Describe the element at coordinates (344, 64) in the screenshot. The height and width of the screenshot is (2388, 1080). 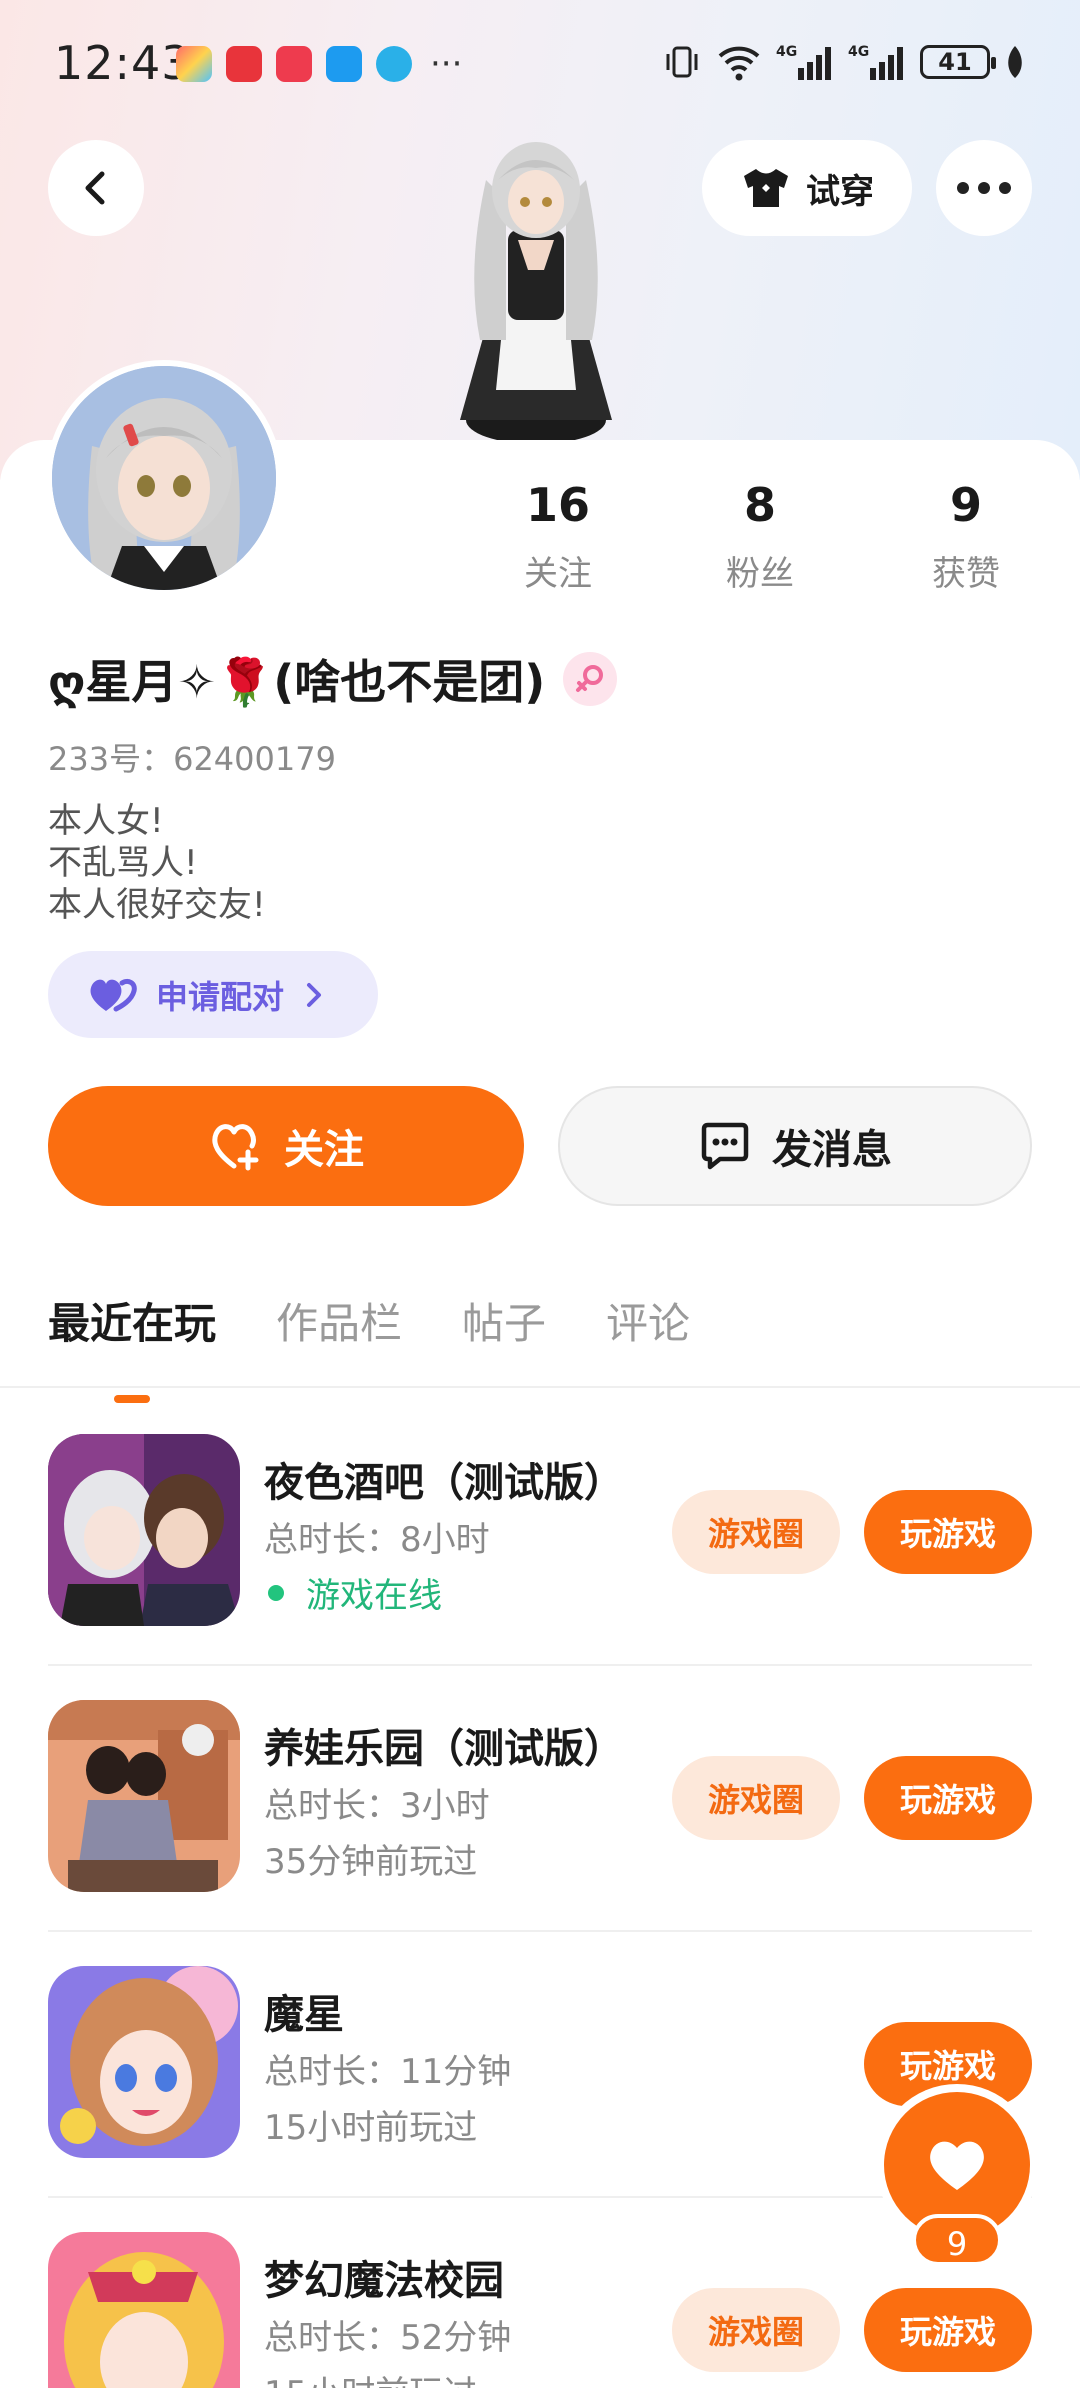
I see `search-app-icon` at that location.